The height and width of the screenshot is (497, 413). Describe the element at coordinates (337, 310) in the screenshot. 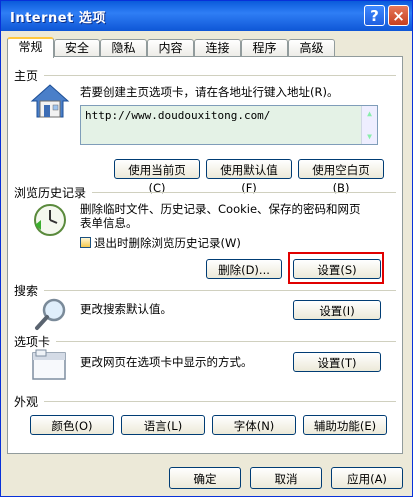

I see `search-settings-button: 设置(I)` at that location.